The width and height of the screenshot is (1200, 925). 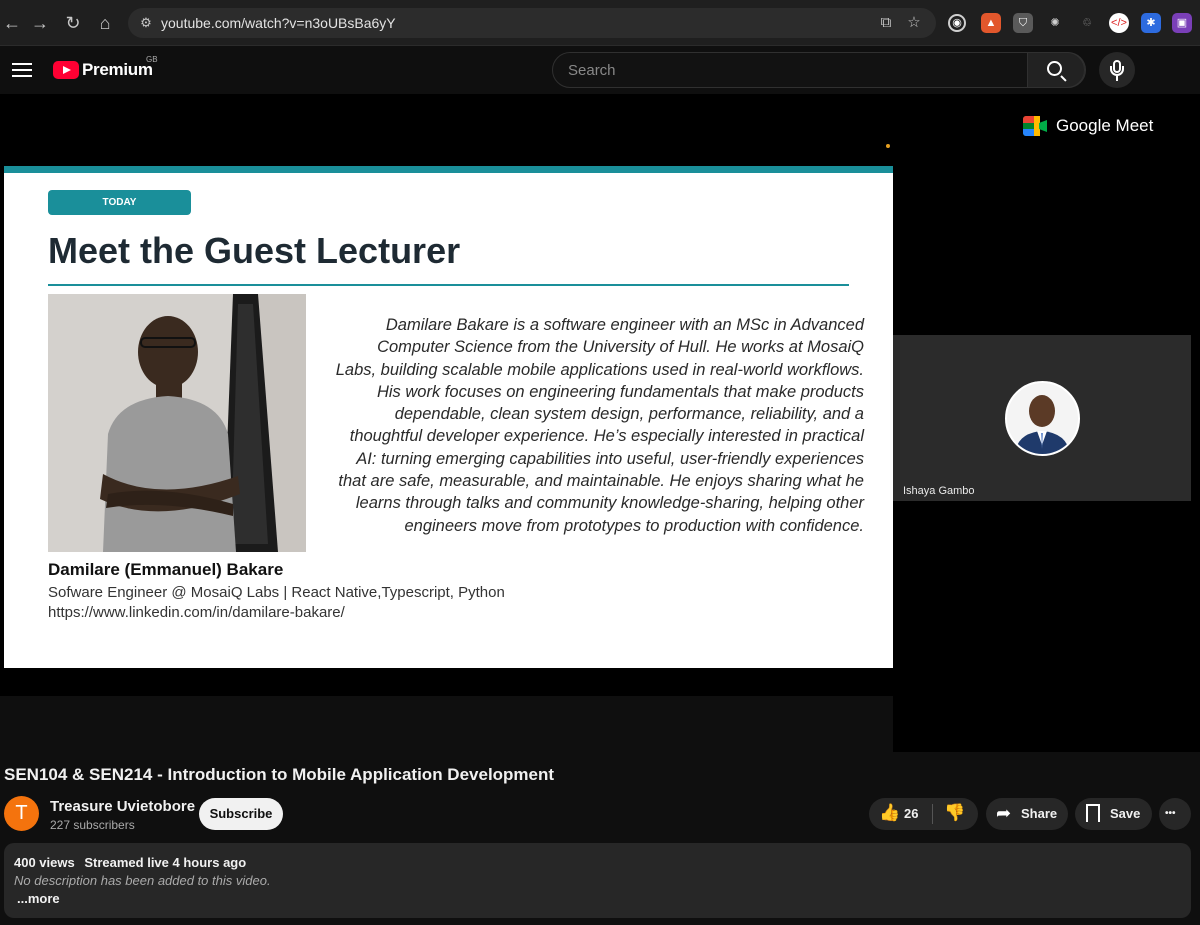 What do you see at coordinates (241, 814) in the screenshot?
I see `subscribe-button: Subscribe` at bounding box center [241, 814].